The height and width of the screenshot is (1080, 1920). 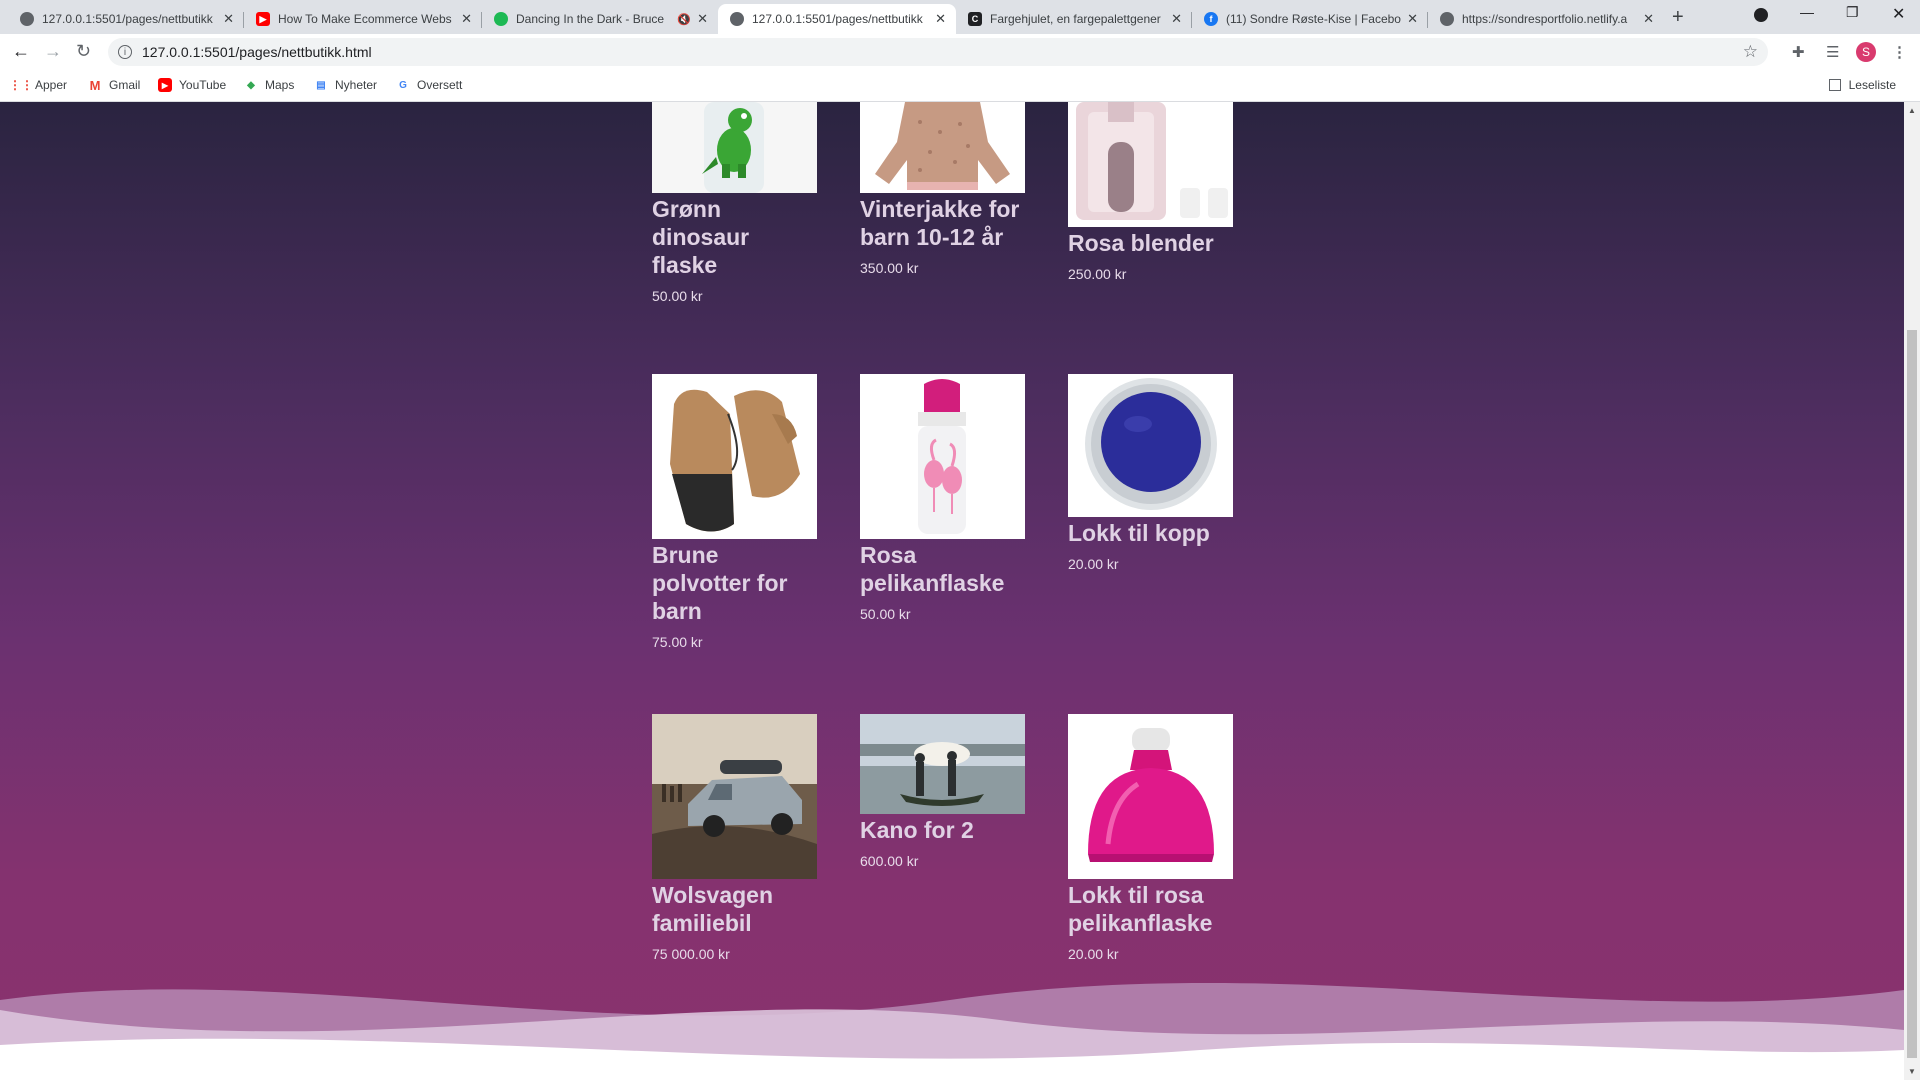 What do you see at coordinates (1313, 19) in the screenshot?
I see `tab-title: (11) Sondre Røste-Kise | Facebo` at bounding box center [1313, 19].